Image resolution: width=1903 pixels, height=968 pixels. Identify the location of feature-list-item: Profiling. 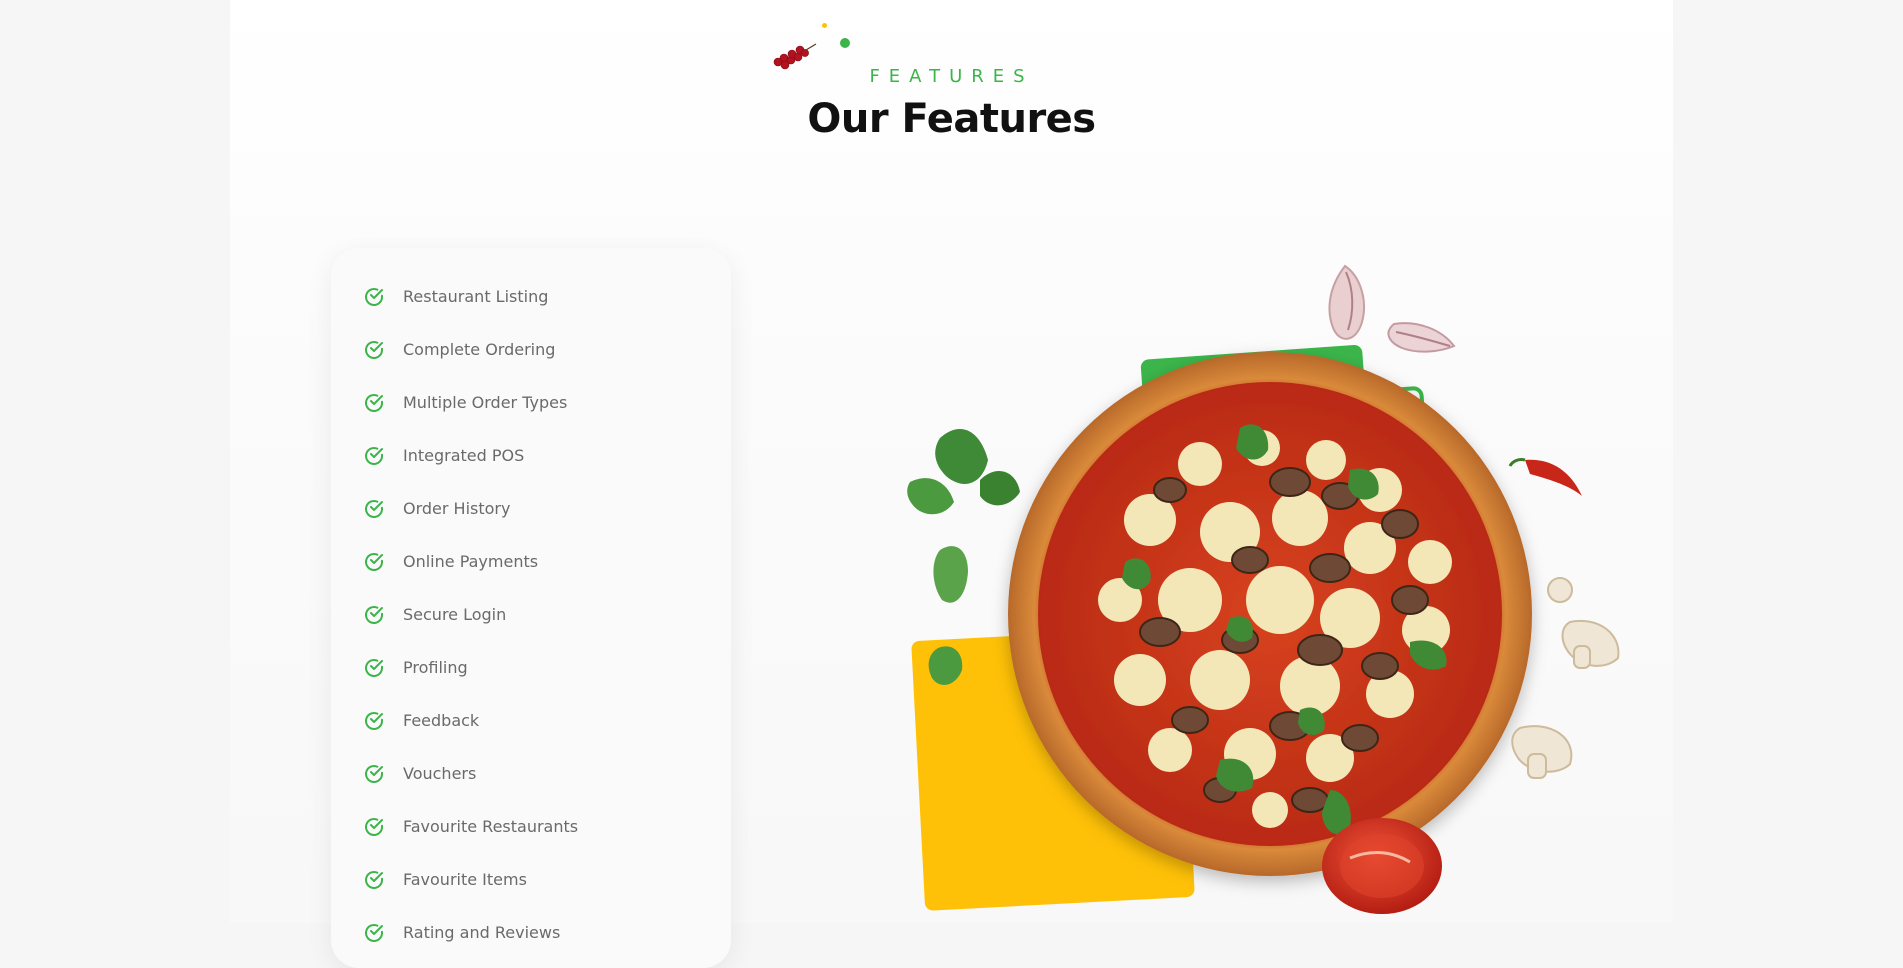
(470, 667).